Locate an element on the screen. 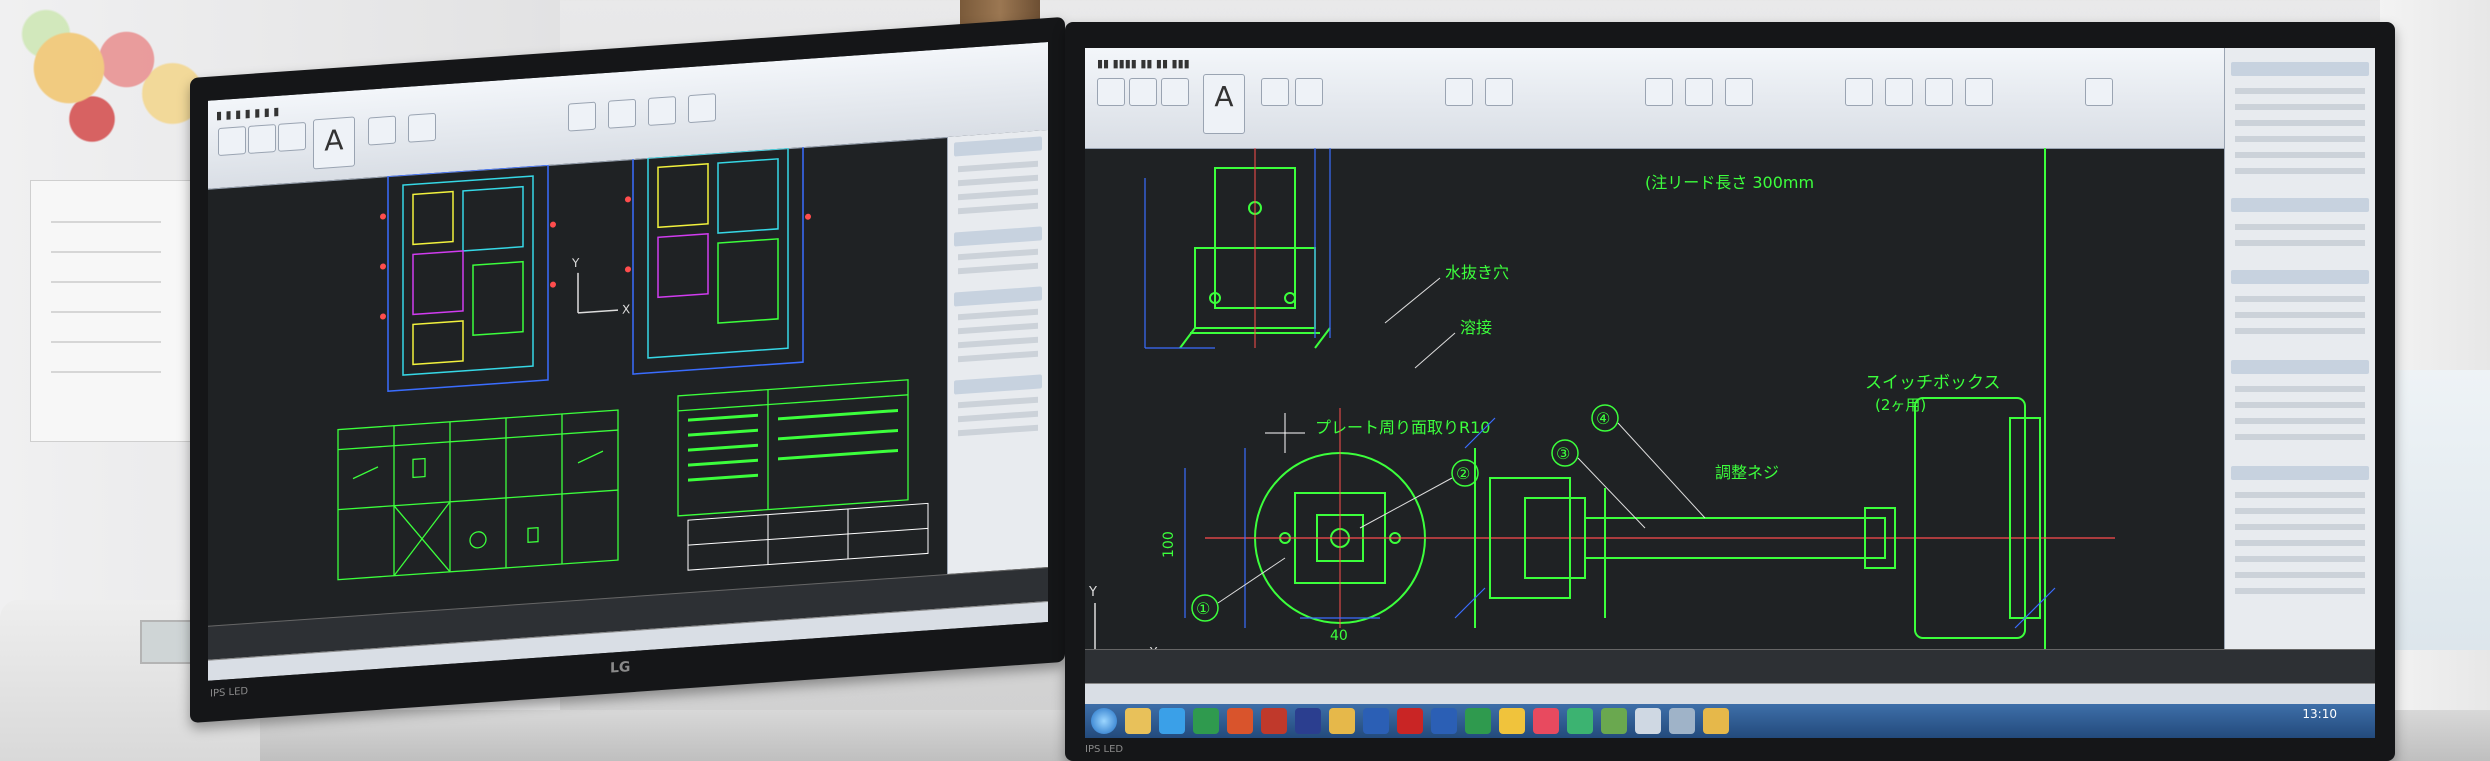  window-app-icon is located at coordinates (1682, 721).